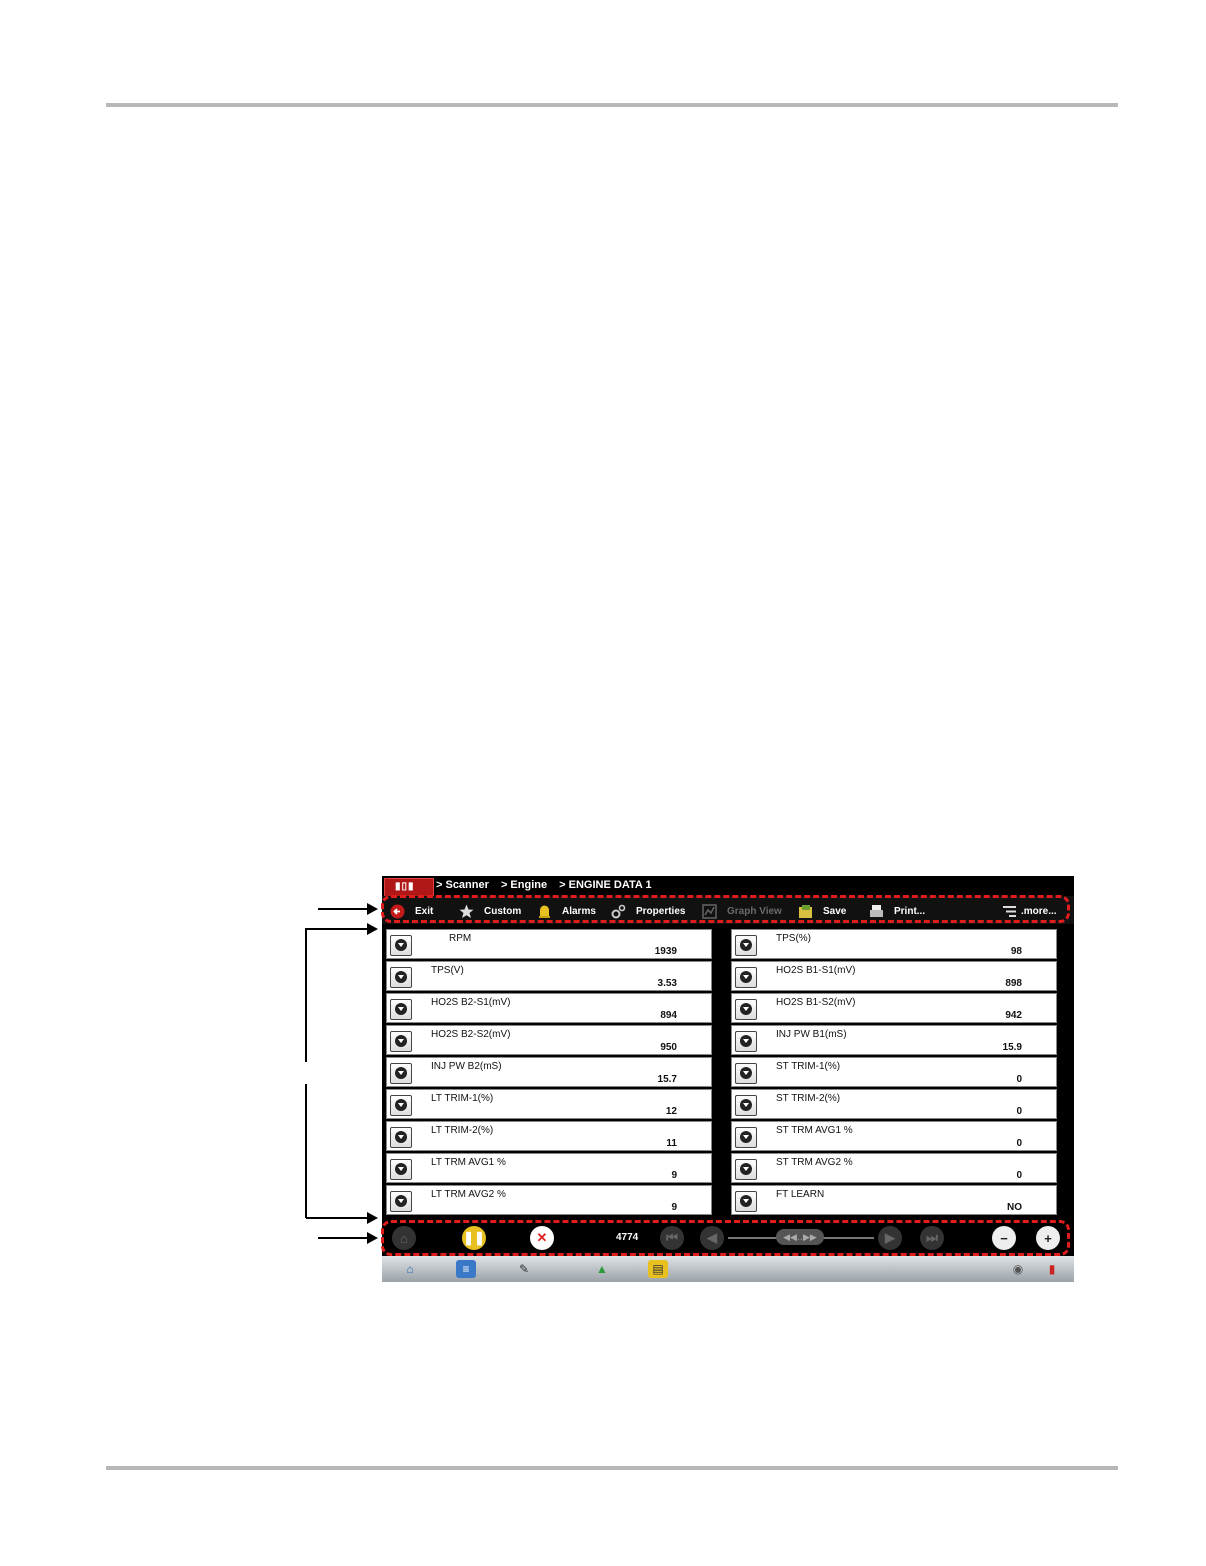 Image resolution: width=1206 pixels, height=1566 pixels. Describe the element at coordinates (667, 983) in the screenshot. I see `pid-value: 3.53` at that location.